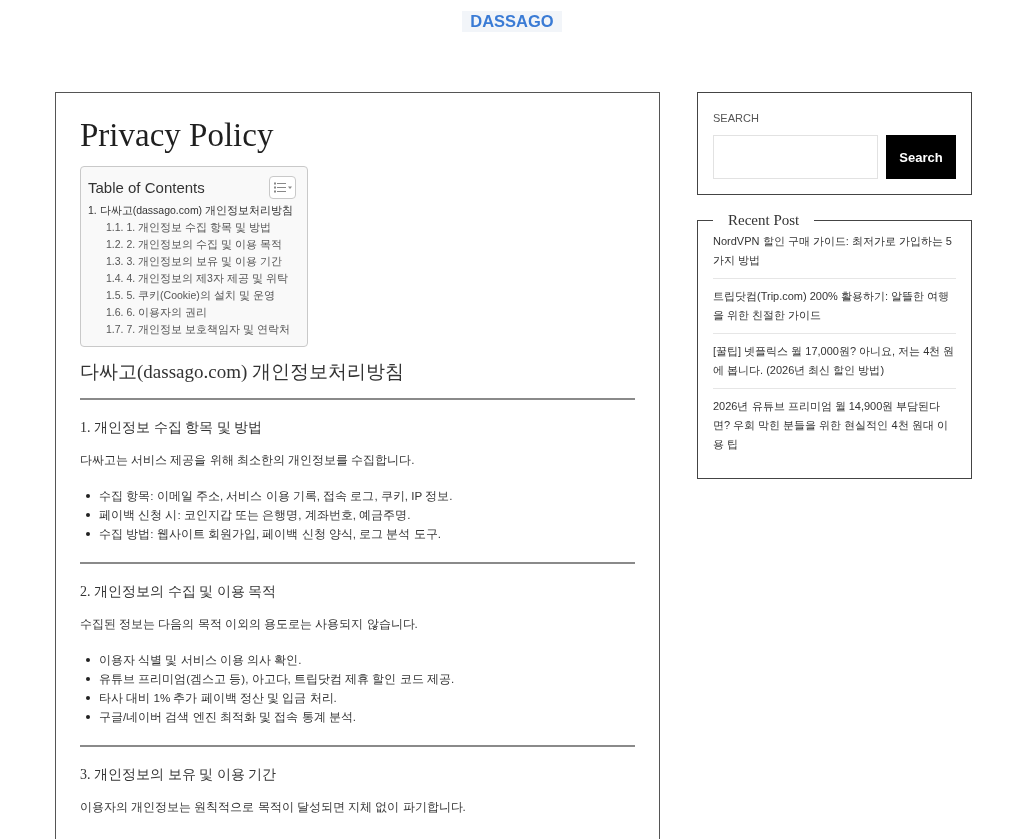 The width and height of the screenshot is (1024, 839). What do you see at coordinates (178, 592) in the screenshot?
I see `section-heading: 2. 개인정보의 수집 및 이용 목적` at bounding box center [178, 592].